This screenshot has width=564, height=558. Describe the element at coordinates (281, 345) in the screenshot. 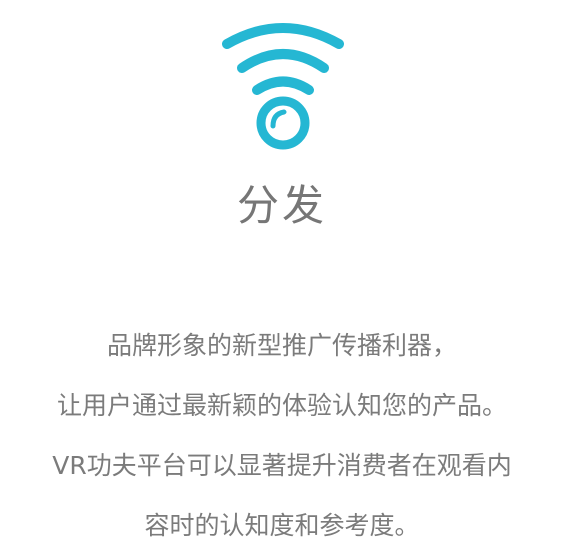

I see `description-line-1: 品牌形象的新型推广传播利器，` at that location.